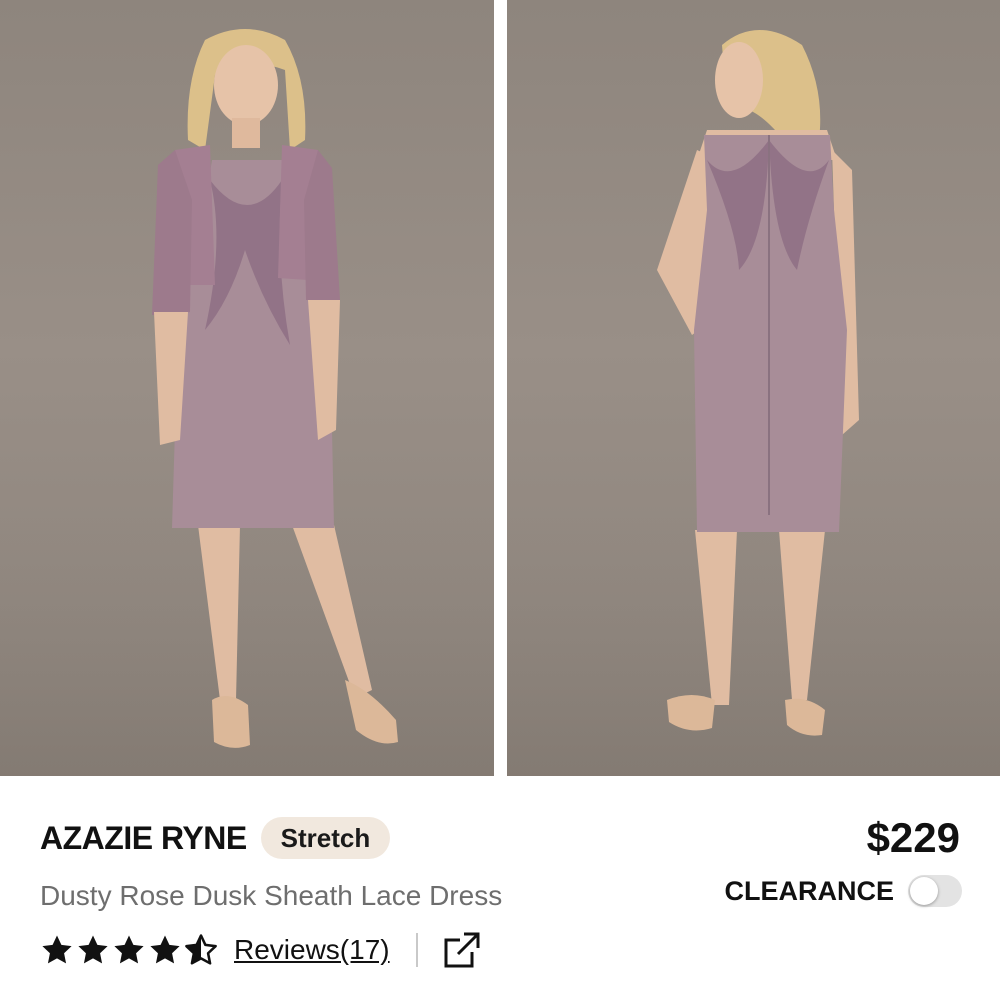 The width and height of the screenshot is (1000, 1000). I want to click on star-rating, so click(130, 950).